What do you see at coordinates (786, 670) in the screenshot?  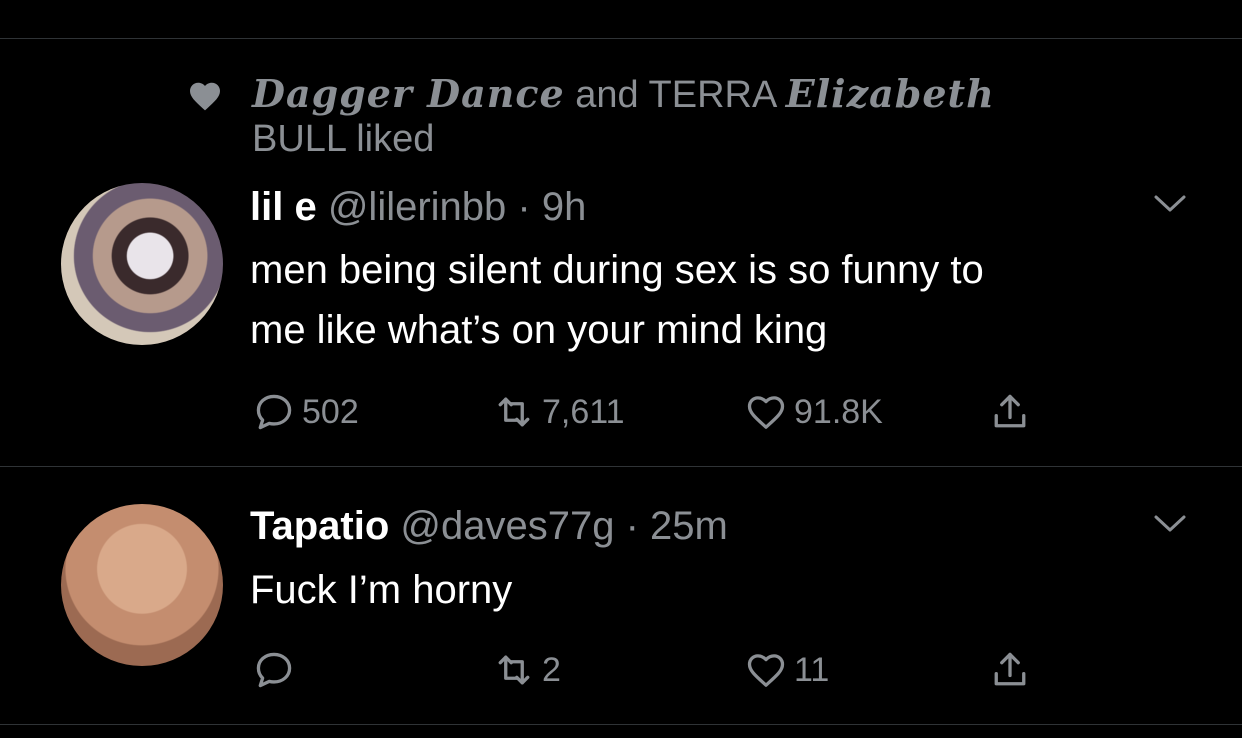 I see `like-button: 11` at bounding box center [786, 670].